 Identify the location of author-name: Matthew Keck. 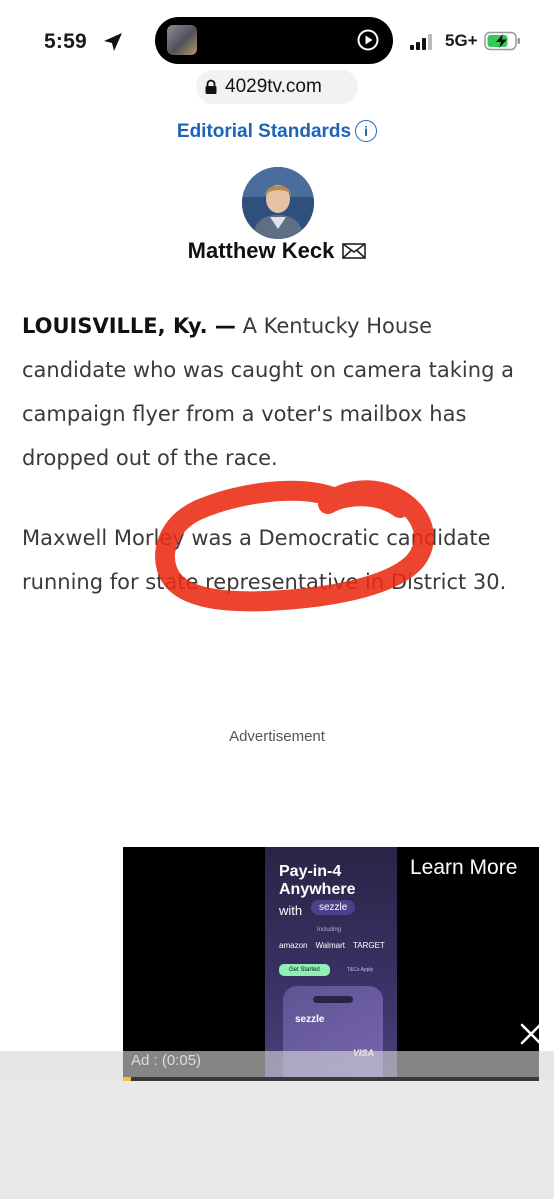
(261, 250).